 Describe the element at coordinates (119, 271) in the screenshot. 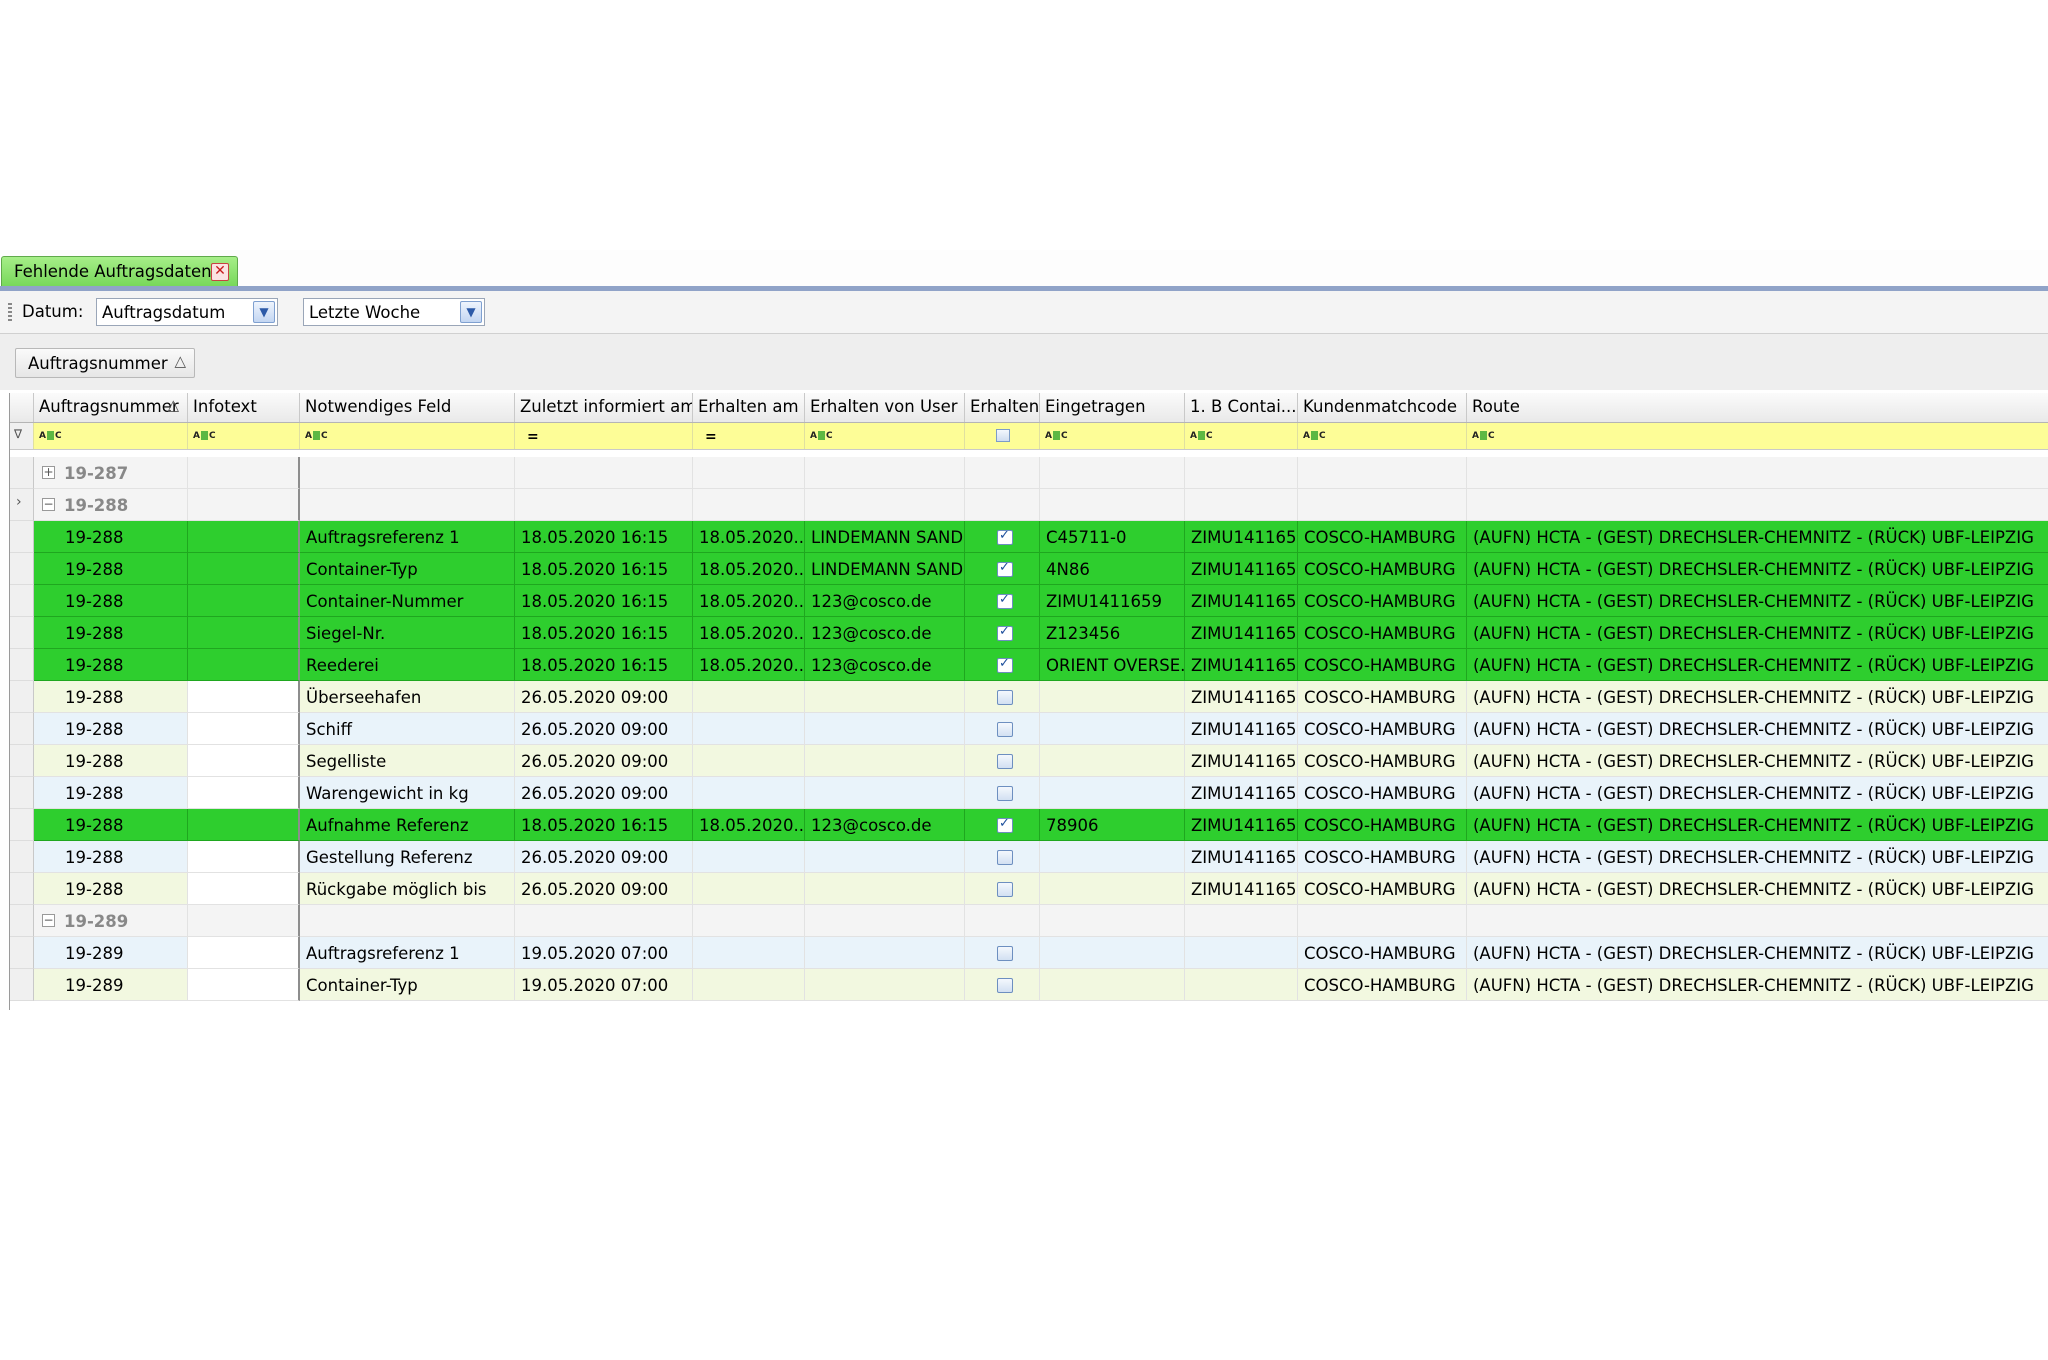

I see `tab-fehlende-auftragsdaten: Fehlende Auftragsdaten ✕` at that location.